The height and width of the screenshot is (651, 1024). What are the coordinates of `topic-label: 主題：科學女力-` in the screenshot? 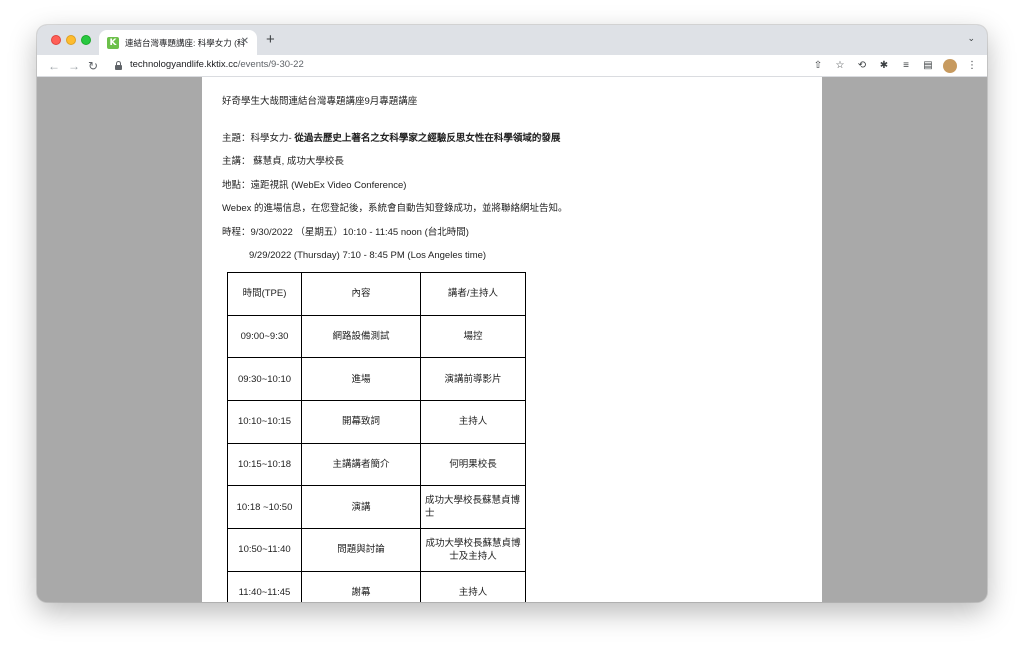 It's located at (258, 138).